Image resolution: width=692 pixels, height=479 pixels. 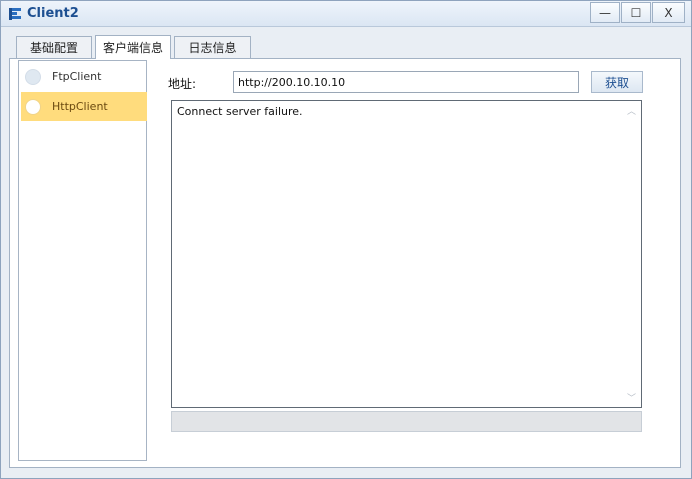 I want to click on response-text: Connect server failure., so click(x=240, y=111).